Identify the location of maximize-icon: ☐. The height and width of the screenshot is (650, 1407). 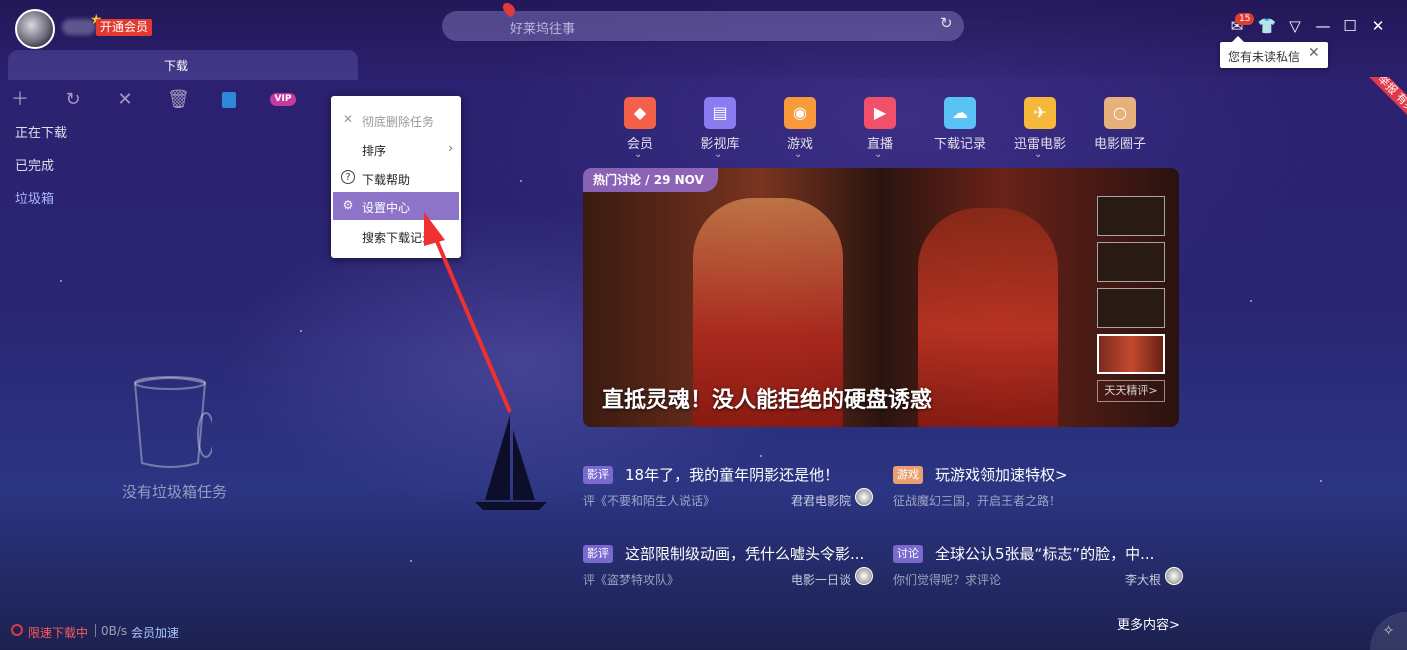
(1350, 26).